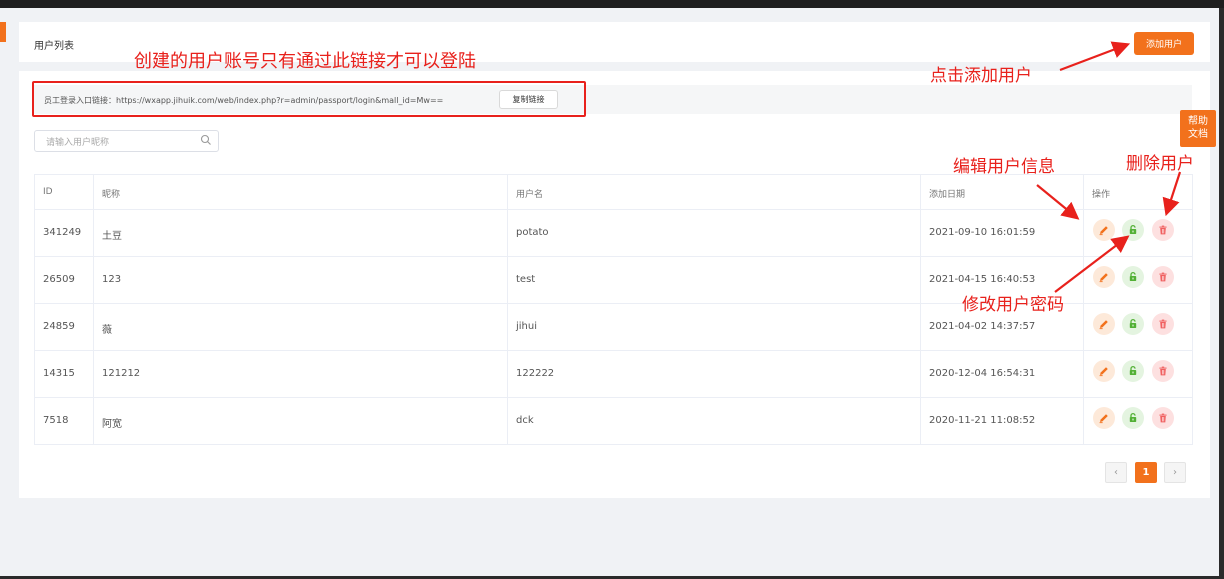 This screenshot has height=579, width=1224. I want to click on annotation-highlight-box, so click(309, 99).